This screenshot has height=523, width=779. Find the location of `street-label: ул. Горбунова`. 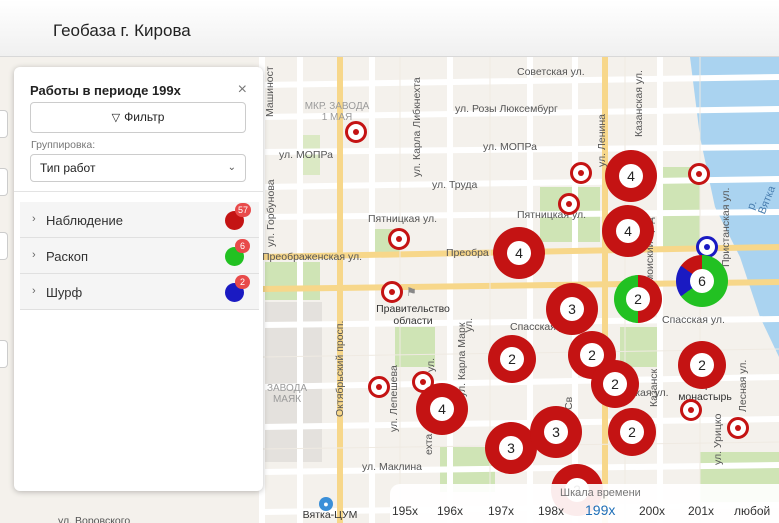

street-label: ул. Горбунова is located at coordinates (271, 213).